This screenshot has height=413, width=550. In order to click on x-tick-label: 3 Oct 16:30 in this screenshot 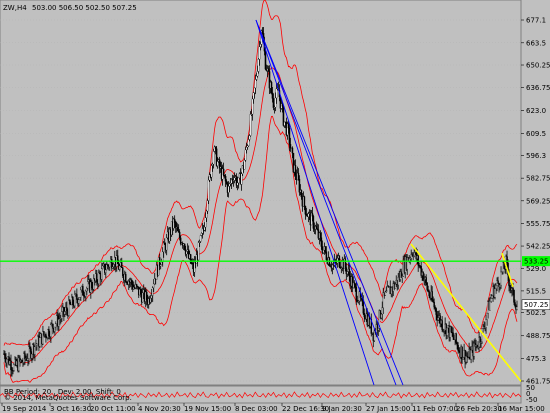, I will do `click(70, 409)`.